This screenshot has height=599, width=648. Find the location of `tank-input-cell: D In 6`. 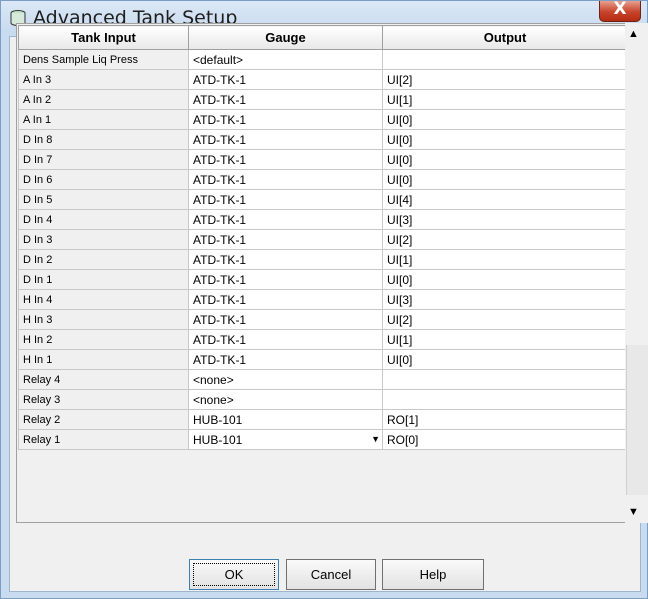

tank-input-cell: D In 6 is located at coordinates (103, 179).